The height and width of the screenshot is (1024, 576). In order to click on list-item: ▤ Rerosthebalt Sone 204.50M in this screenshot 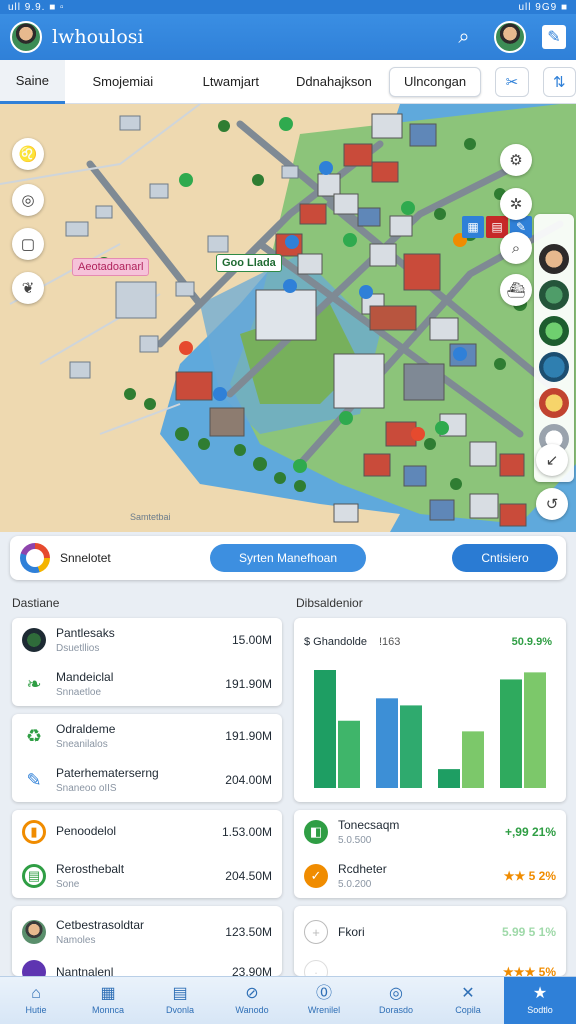, I will do `click(147, 876)`.